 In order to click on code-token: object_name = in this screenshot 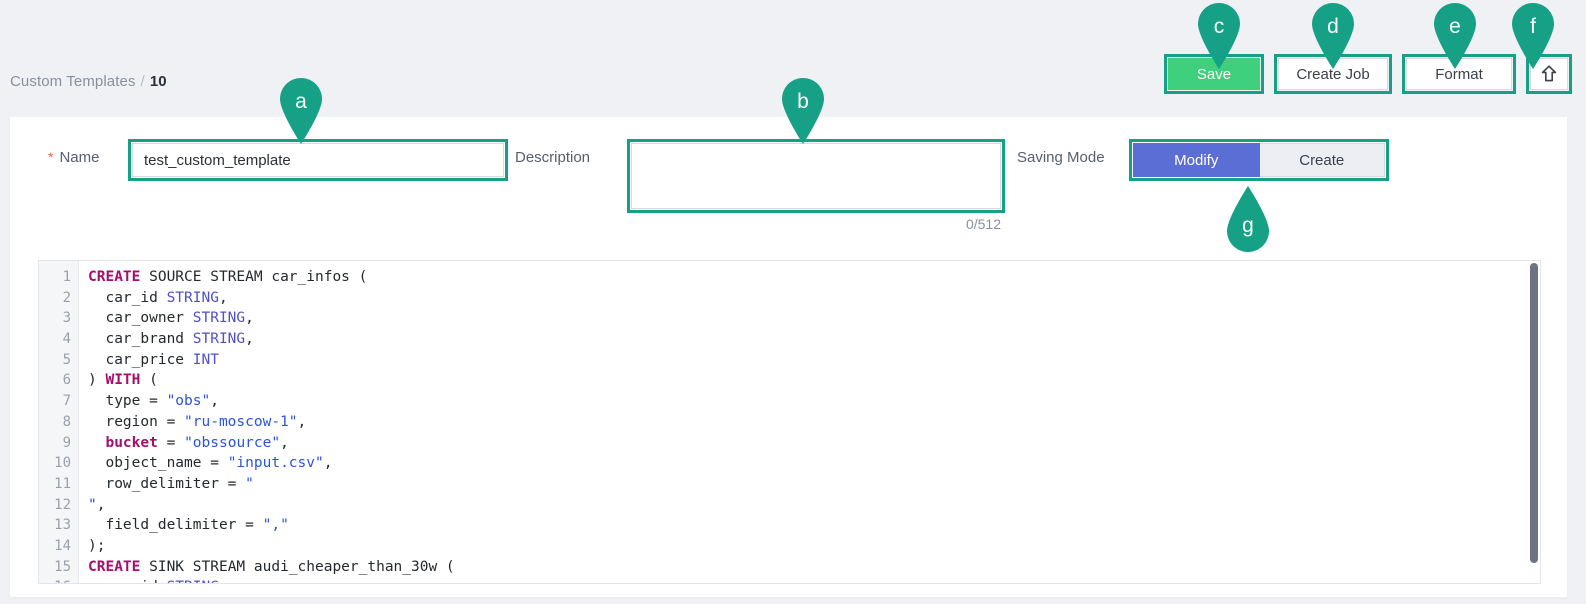, I will do `click(158, 463)`.